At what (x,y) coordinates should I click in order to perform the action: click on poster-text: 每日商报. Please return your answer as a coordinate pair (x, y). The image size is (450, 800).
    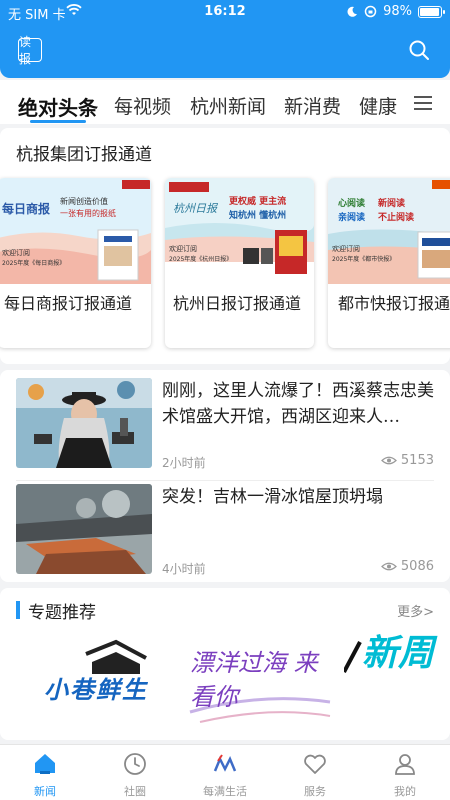
    Looking at the image, I should click on (26, 209).